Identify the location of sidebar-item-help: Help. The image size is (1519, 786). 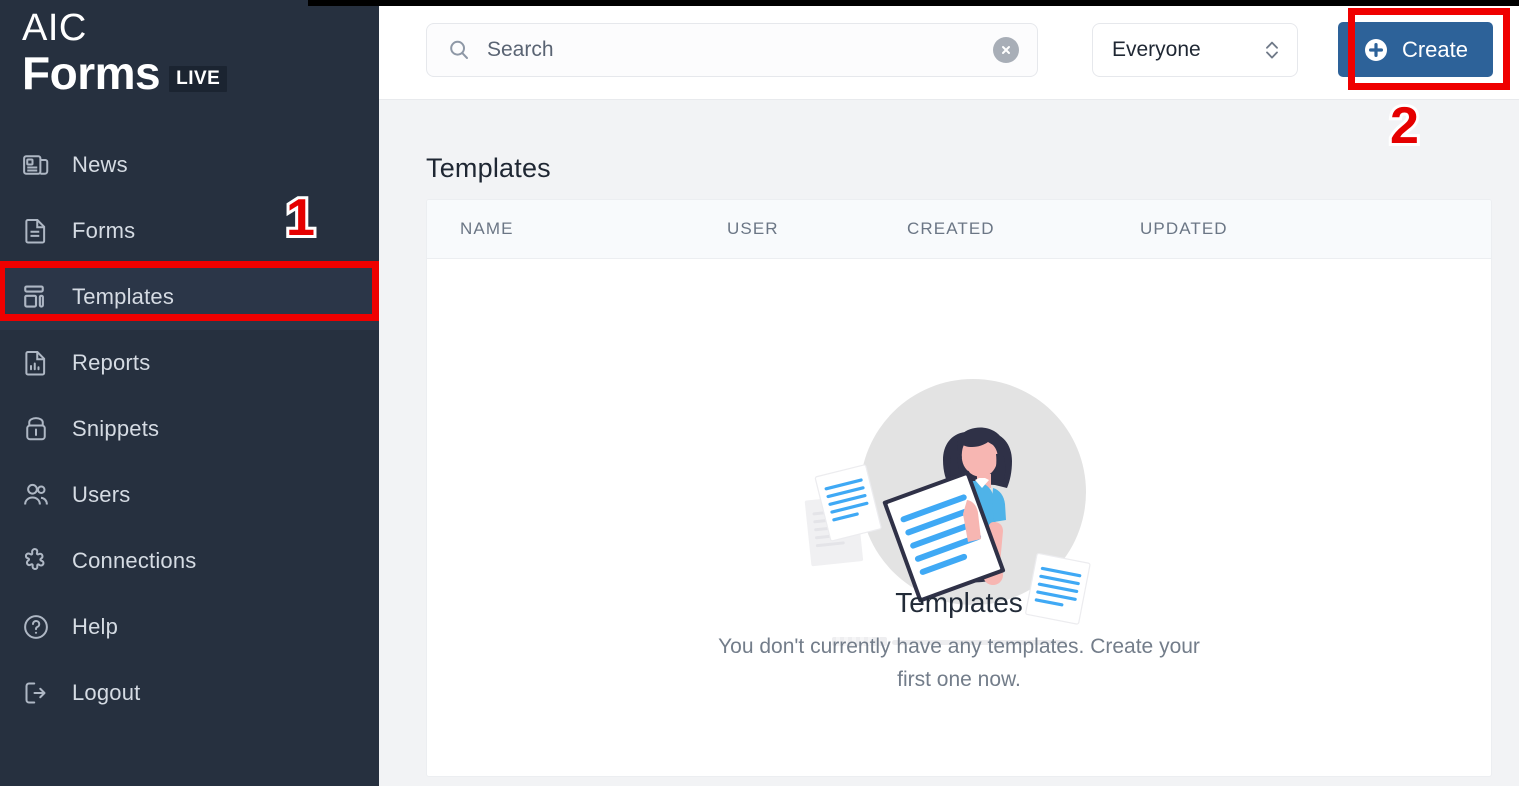
(189, 627).